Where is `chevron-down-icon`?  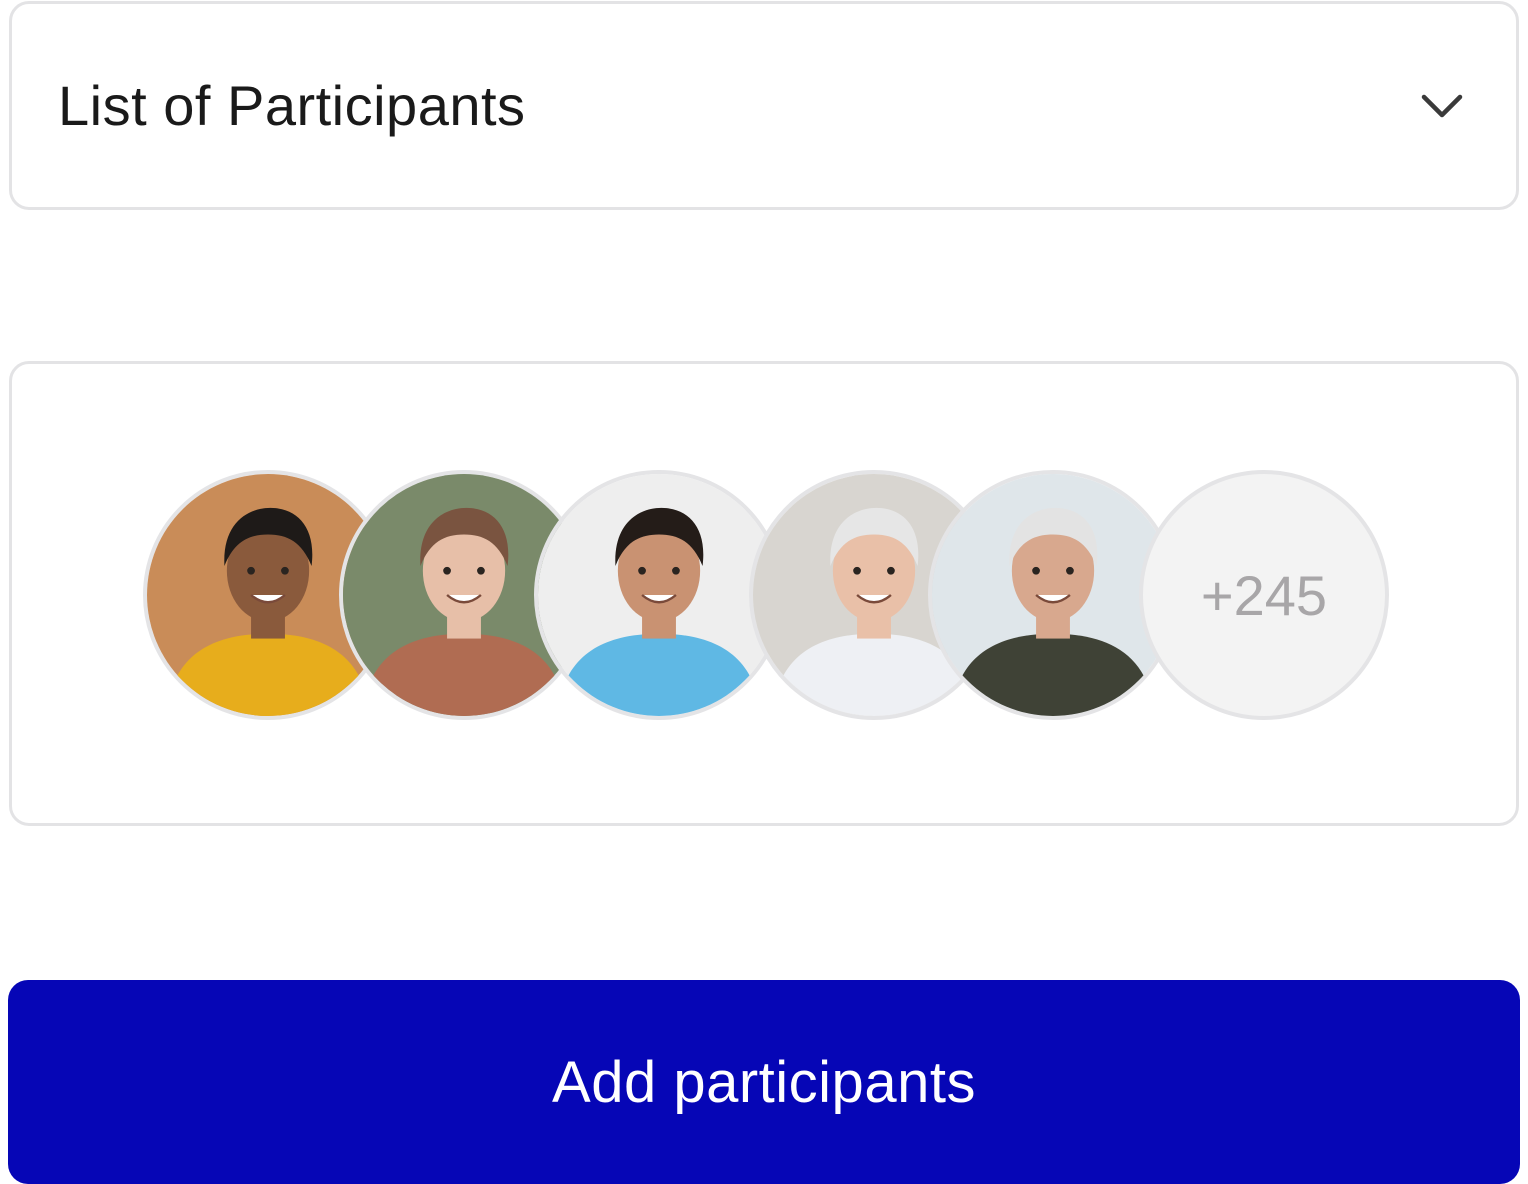
chevron-down-icon is located at coordinates (1442, 106).